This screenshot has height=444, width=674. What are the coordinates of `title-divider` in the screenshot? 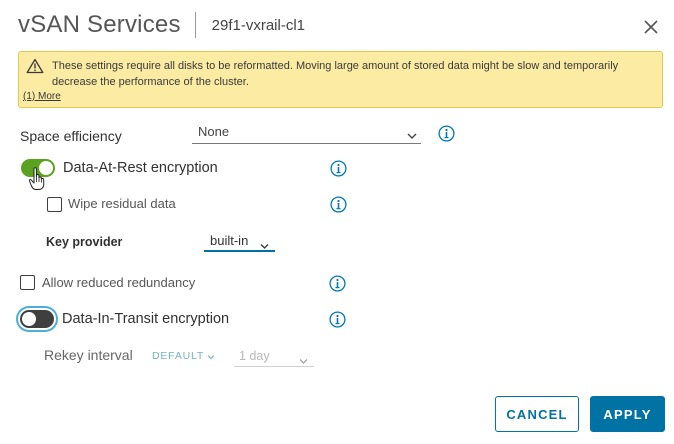 It's located at (195, 25).